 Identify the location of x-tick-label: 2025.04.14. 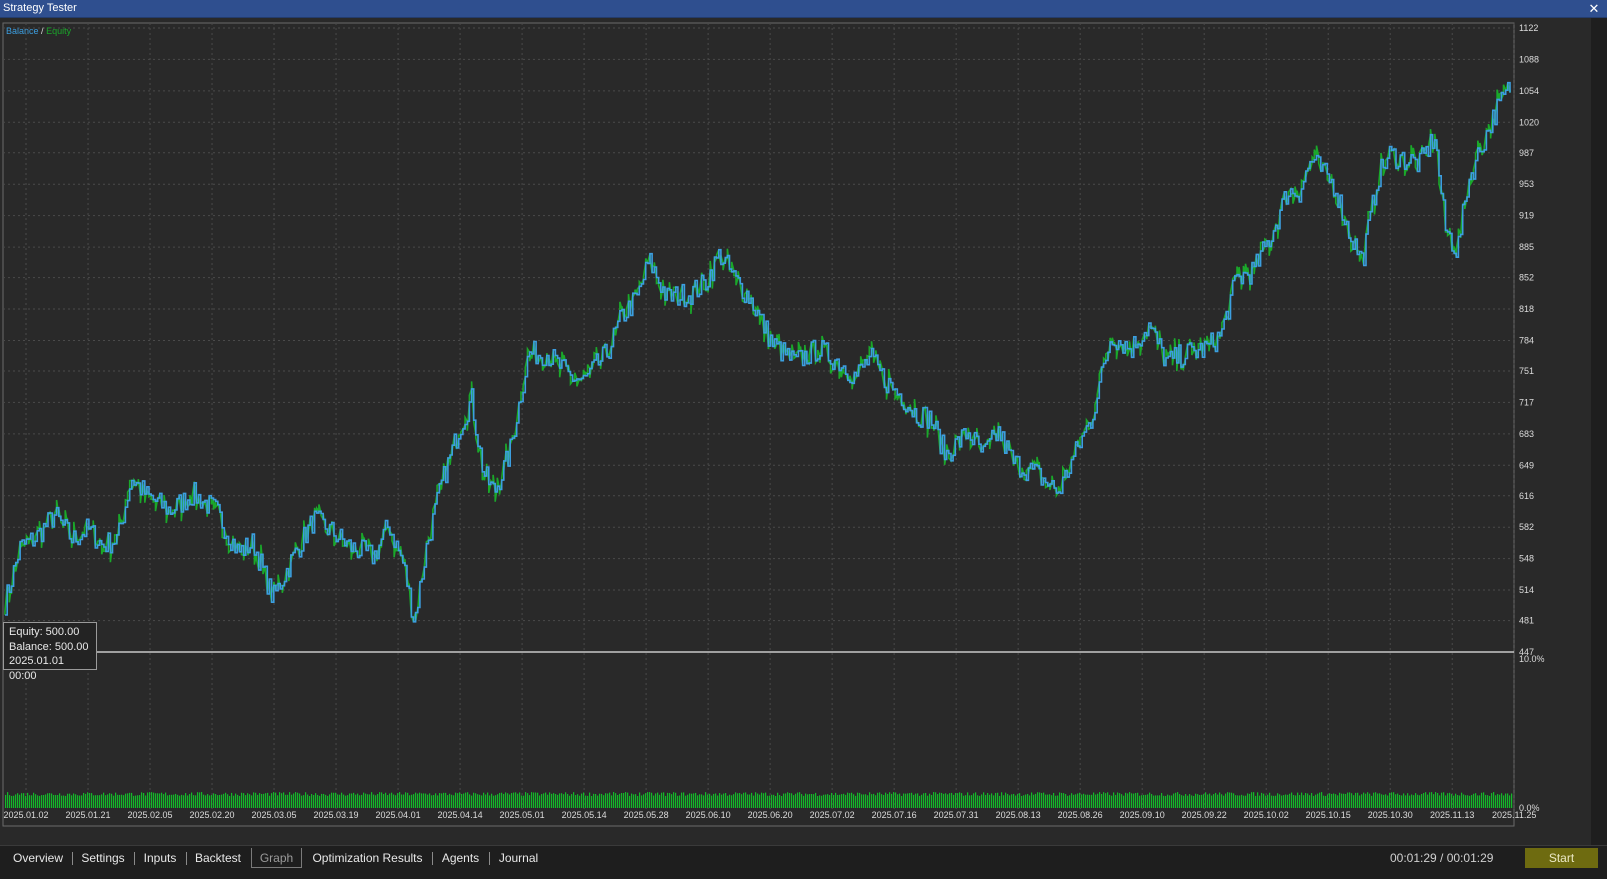
(460, 815).